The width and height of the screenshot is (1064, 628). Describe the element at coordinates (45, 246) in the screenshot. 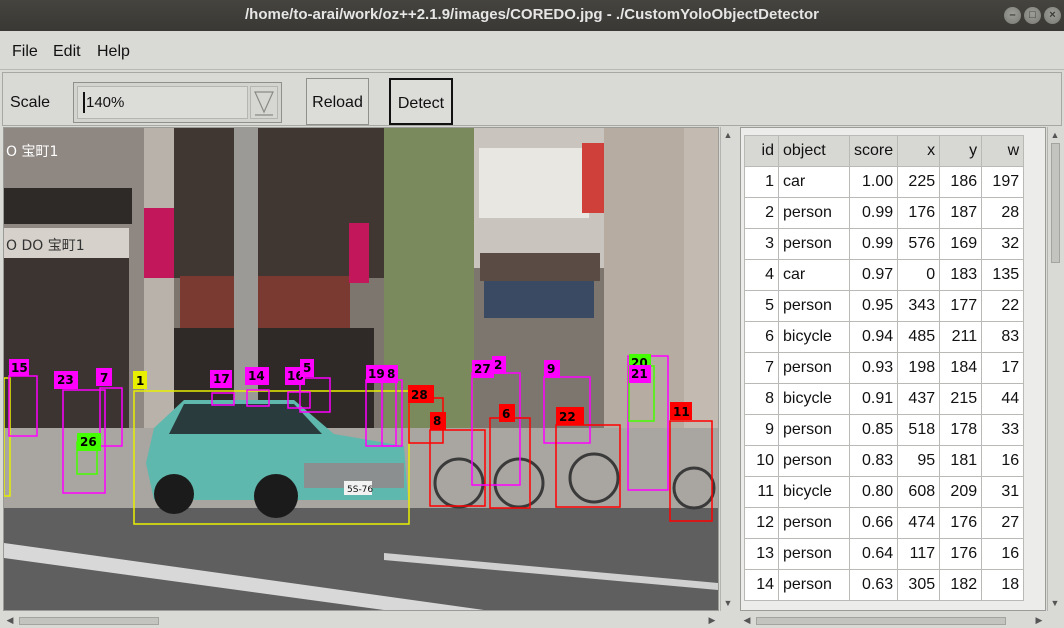

I see `sign-text-2: O DO 宝町1` at that location.